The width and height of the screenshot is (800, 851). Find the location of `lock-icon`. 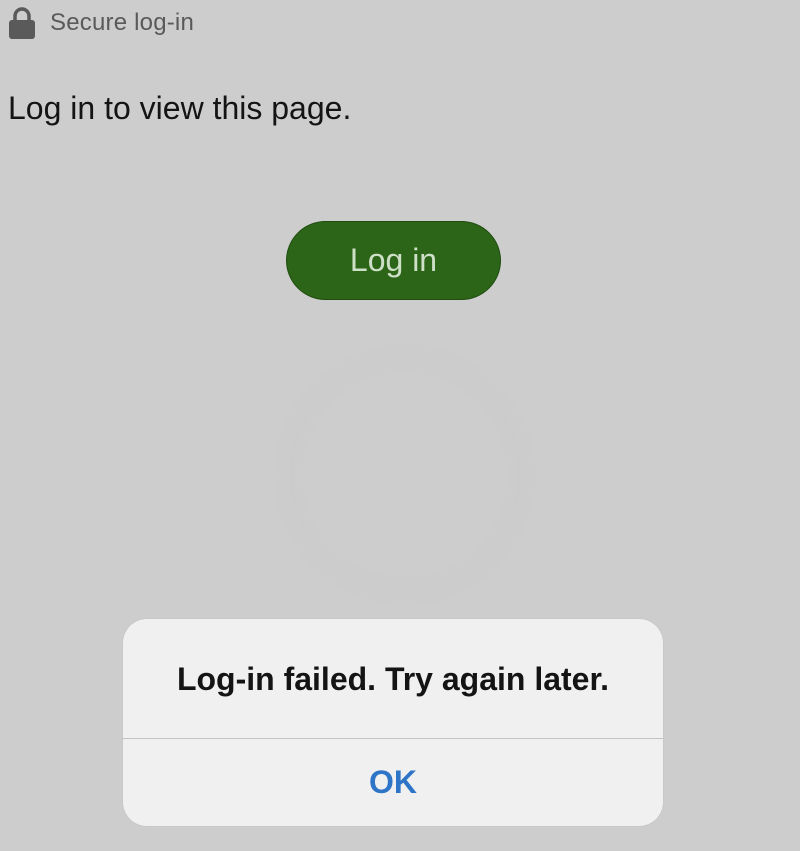

lock-icon is located at coordinates (22, 23).